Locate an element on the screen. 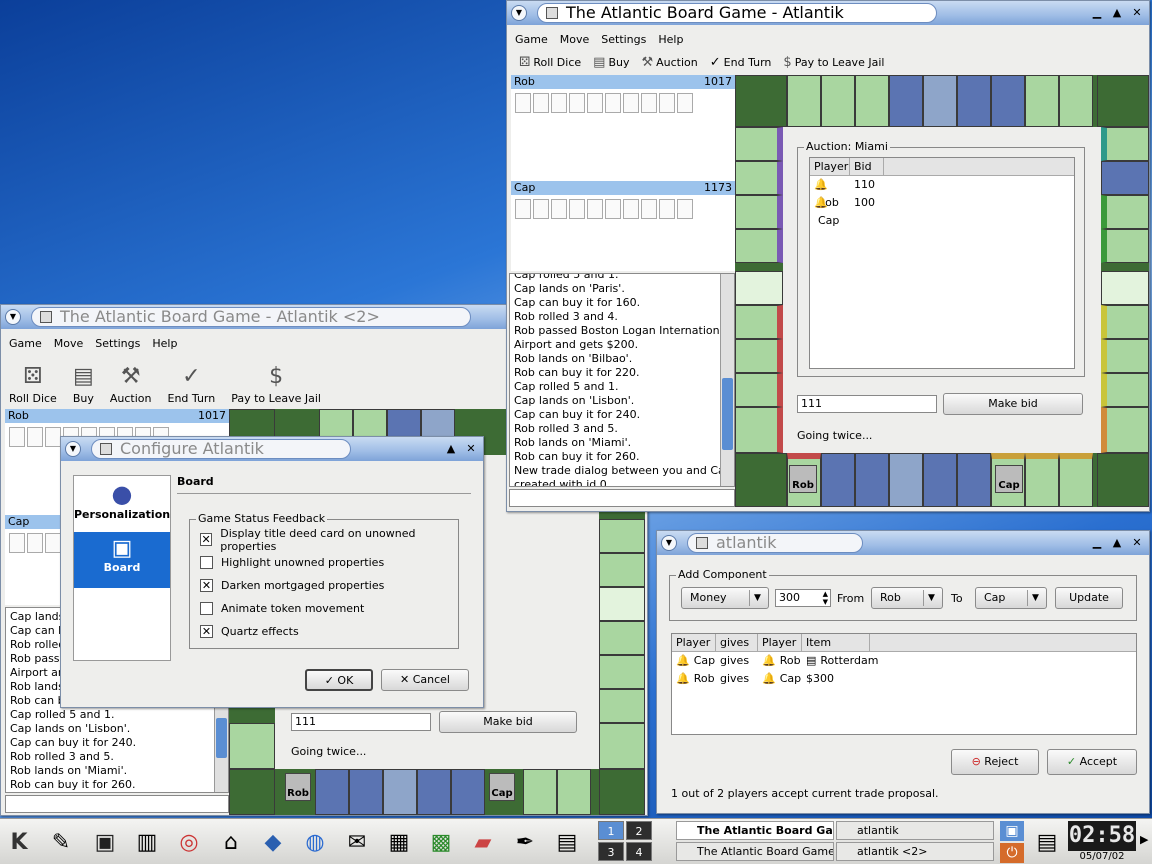 The height and width of the screenshot is (864, 1152). option-quartz-effects: ✕ Quartz effects is located at coordinates (329, 631).